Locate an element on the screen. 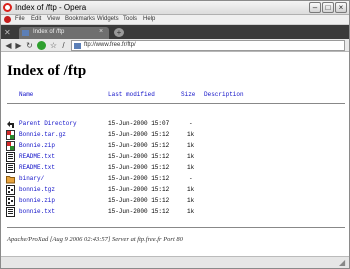  menu-view: View is located at coordinates (53, 19).